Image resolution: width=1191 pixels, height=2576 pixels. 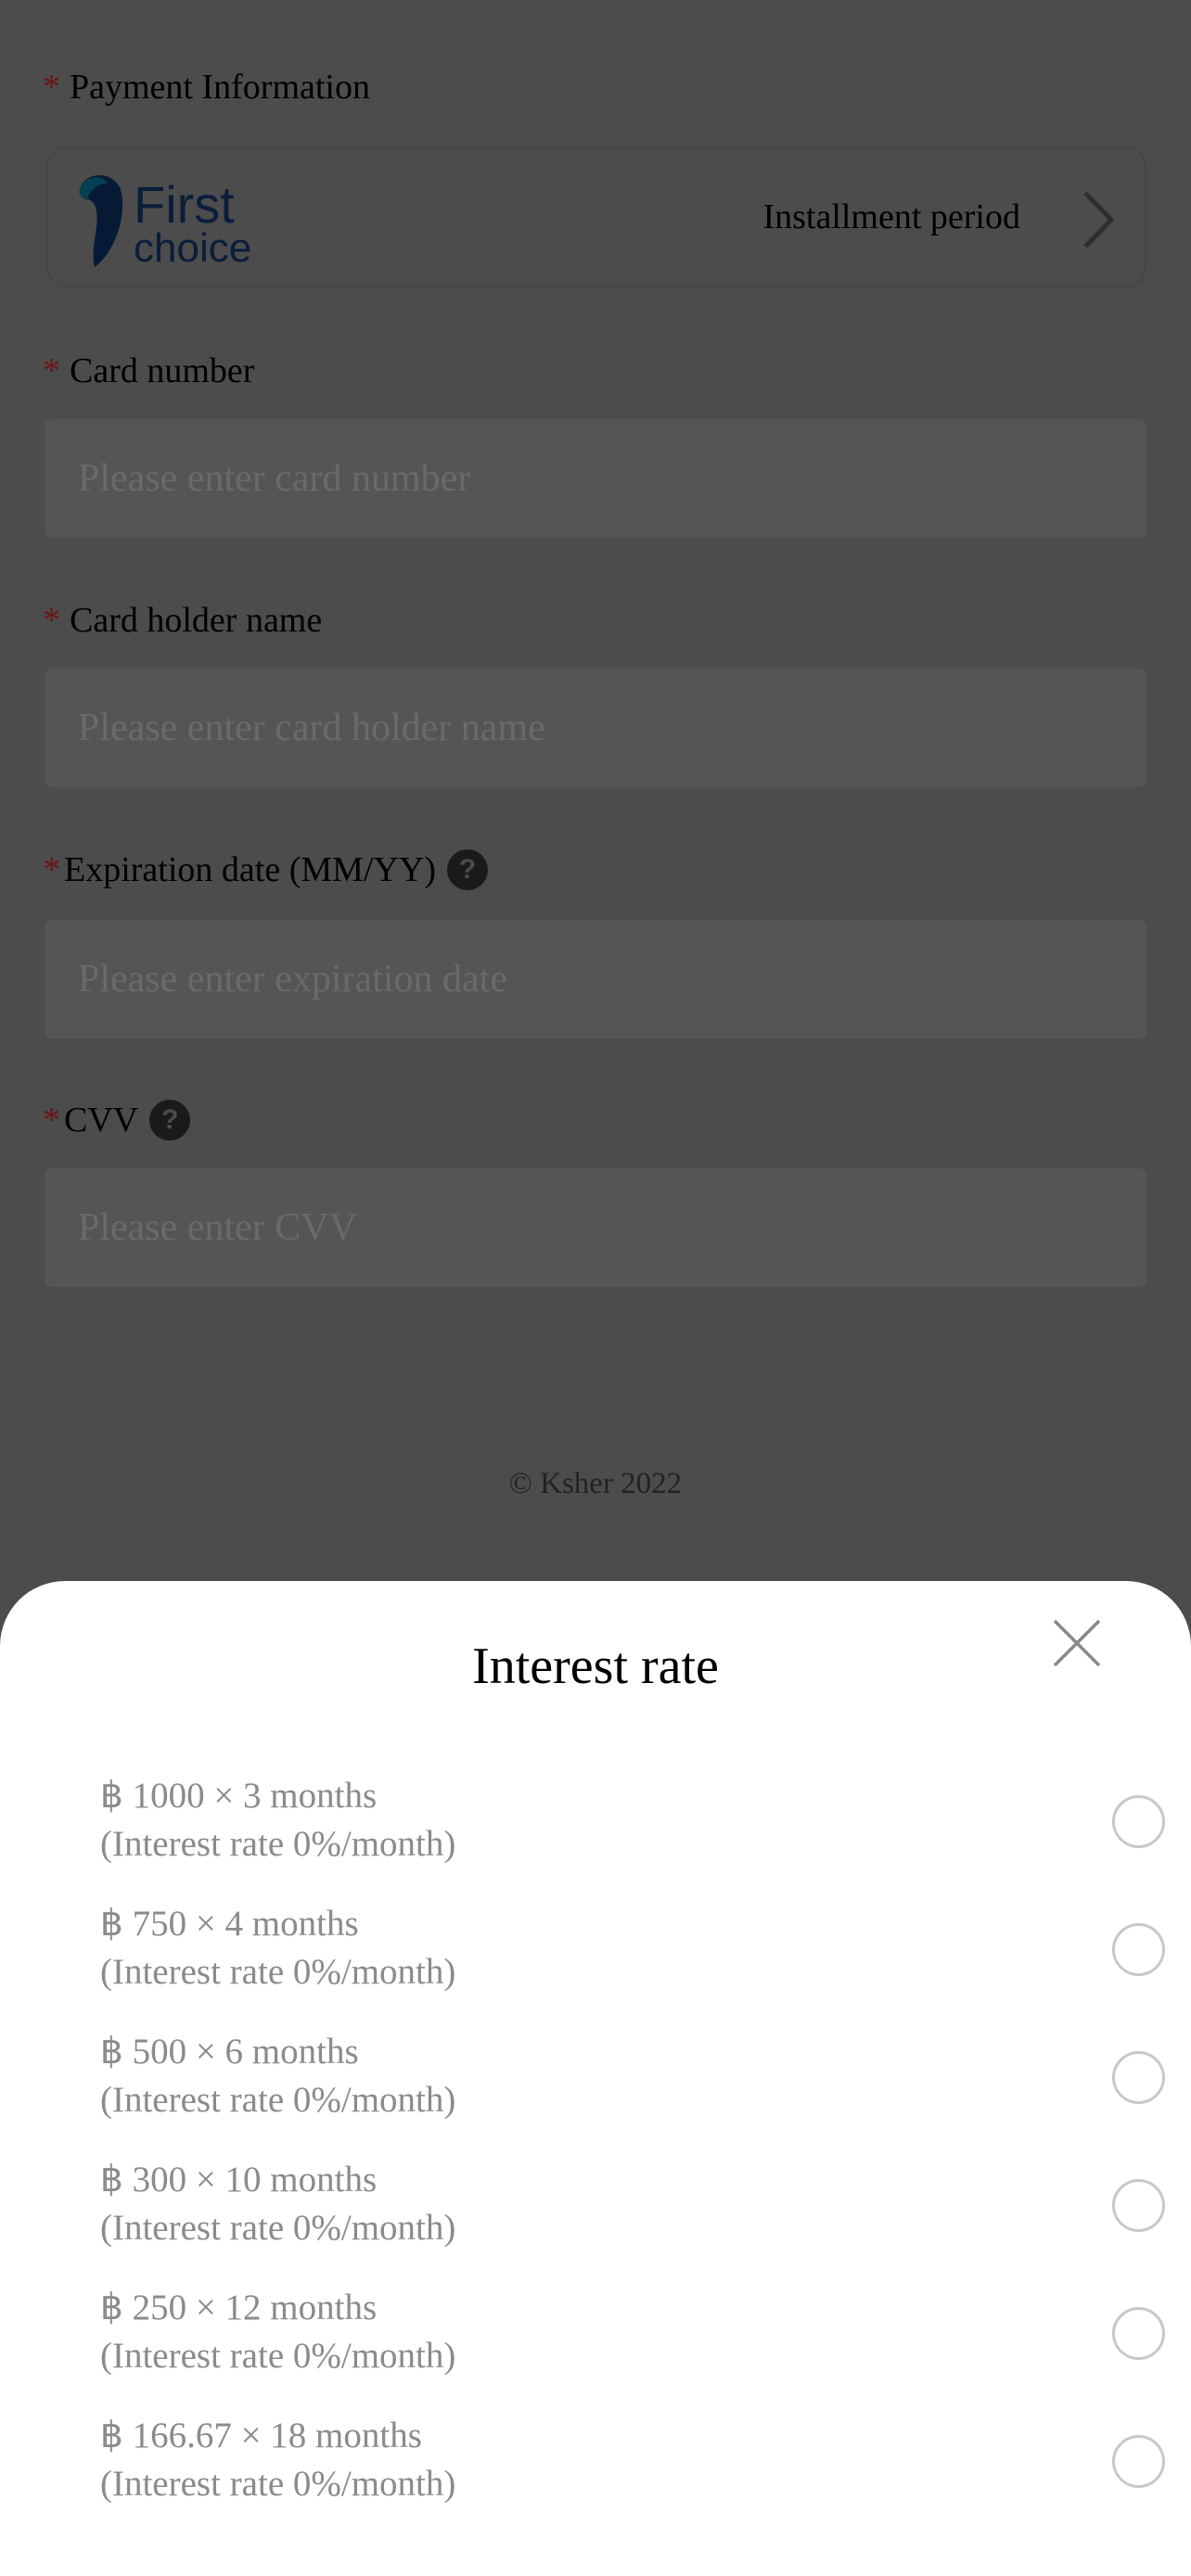 I want to click on expiry-label: * Expiration date (MM/YY)?, so click(x=266, y=870).